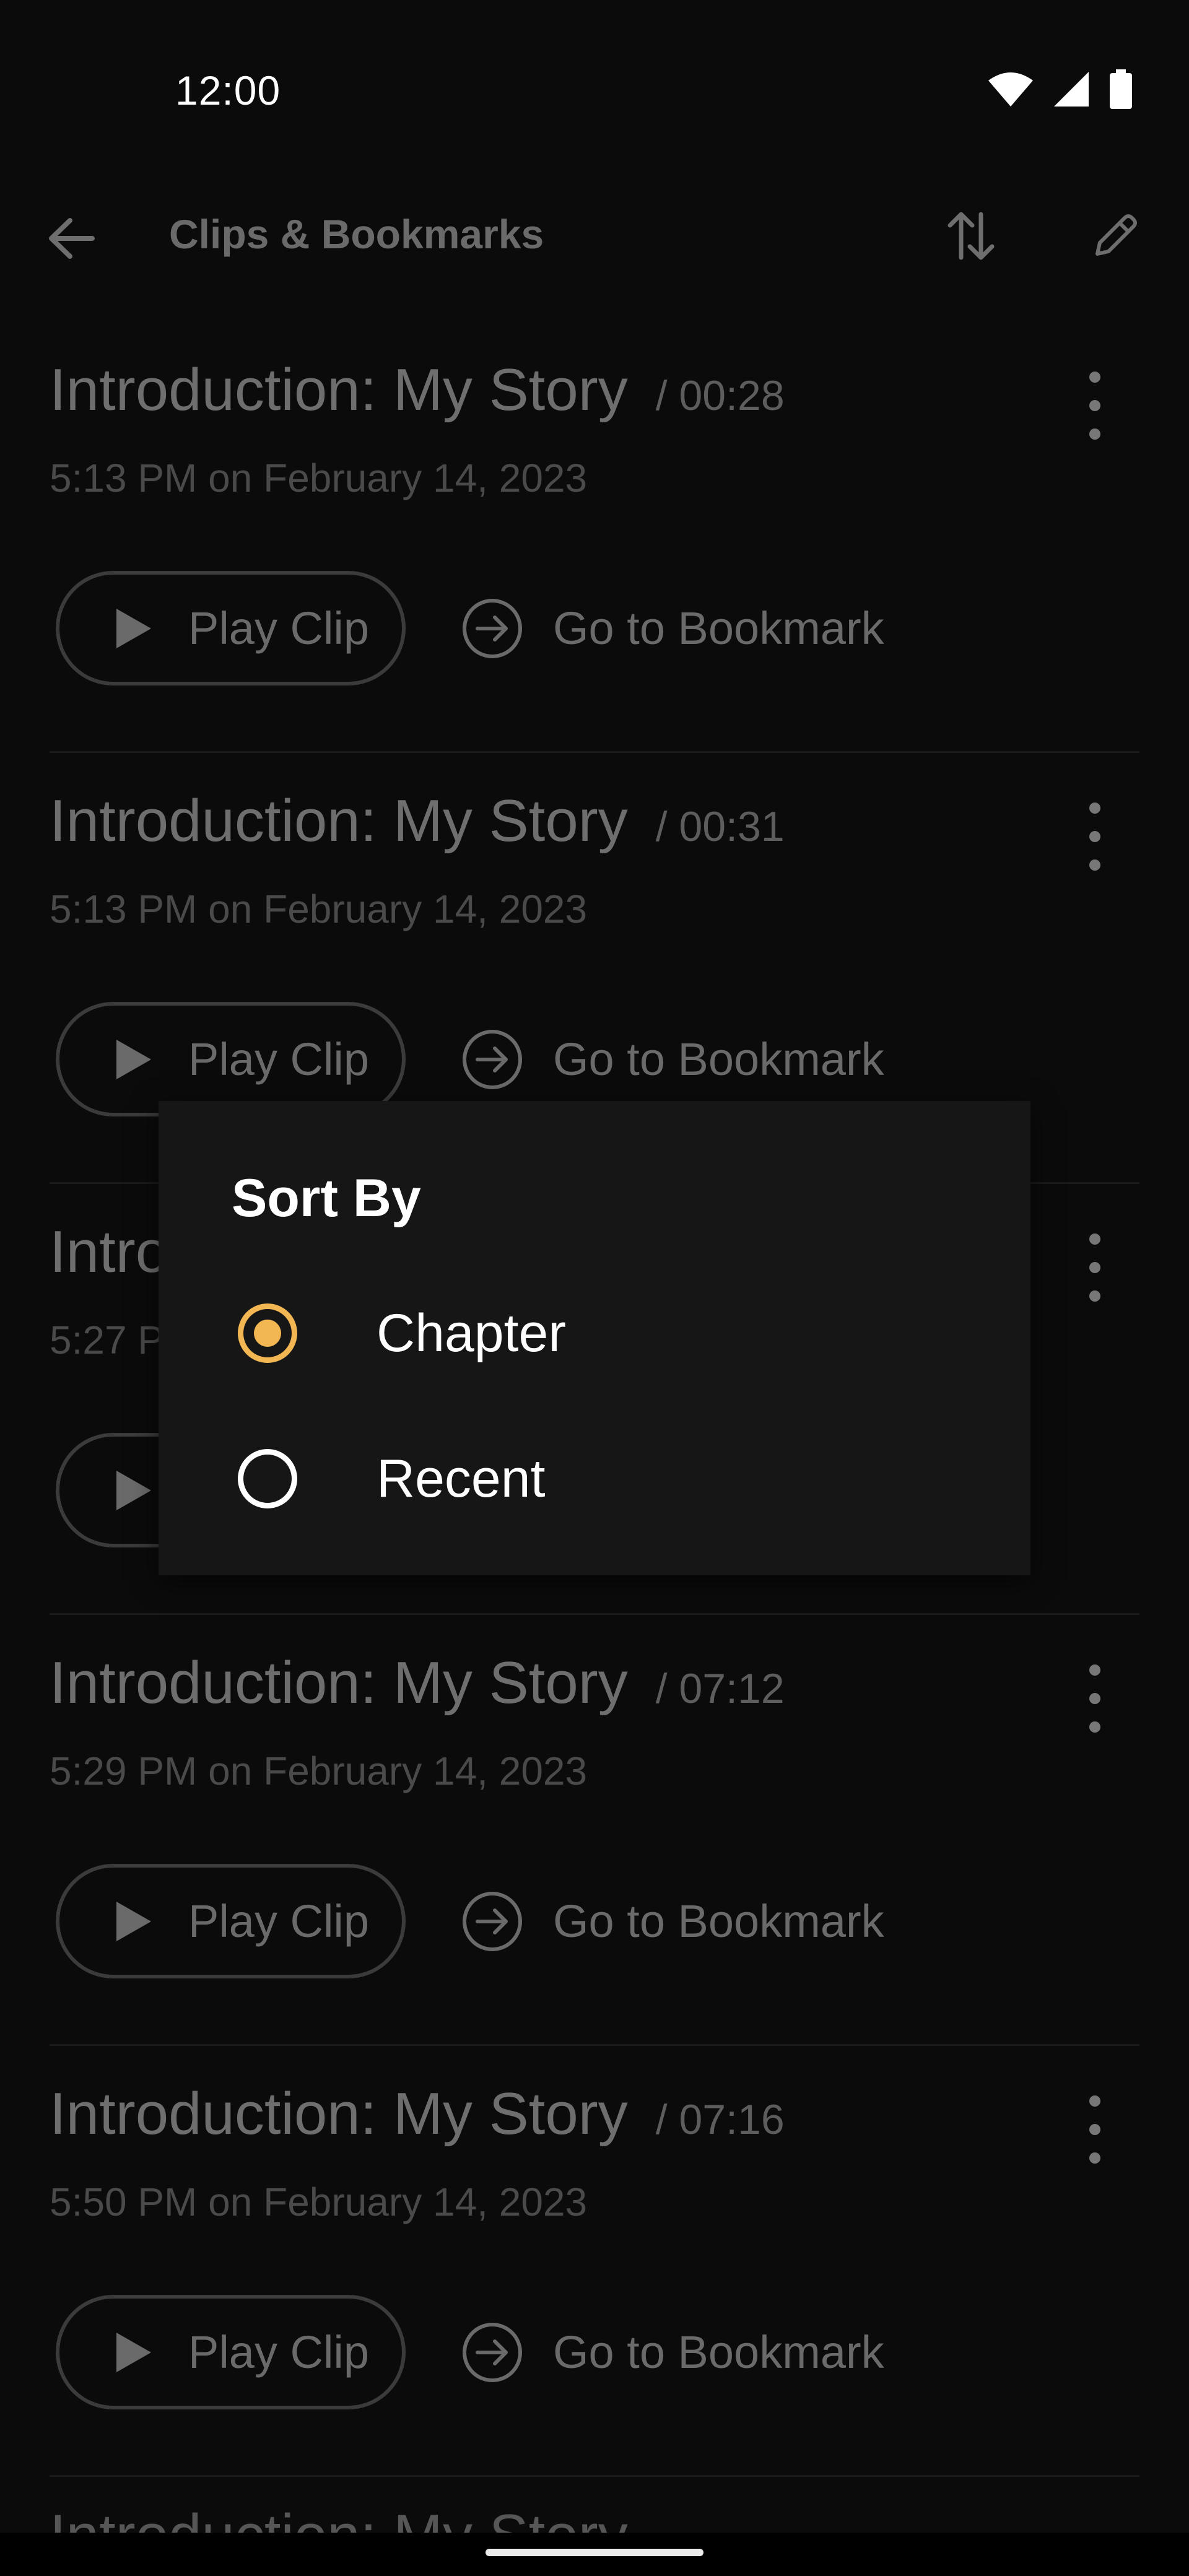 This screenshot has width=1189, height=2576. I want to click on gesture-handle, so click(594, 2552).